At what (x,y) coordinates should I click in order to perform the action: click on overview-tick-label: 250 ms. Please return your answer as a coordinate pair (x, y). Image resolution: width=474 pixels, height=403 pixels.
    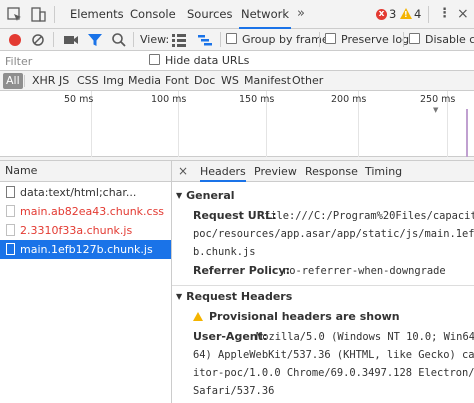
    Looking at the image, I should click on (438, 99).